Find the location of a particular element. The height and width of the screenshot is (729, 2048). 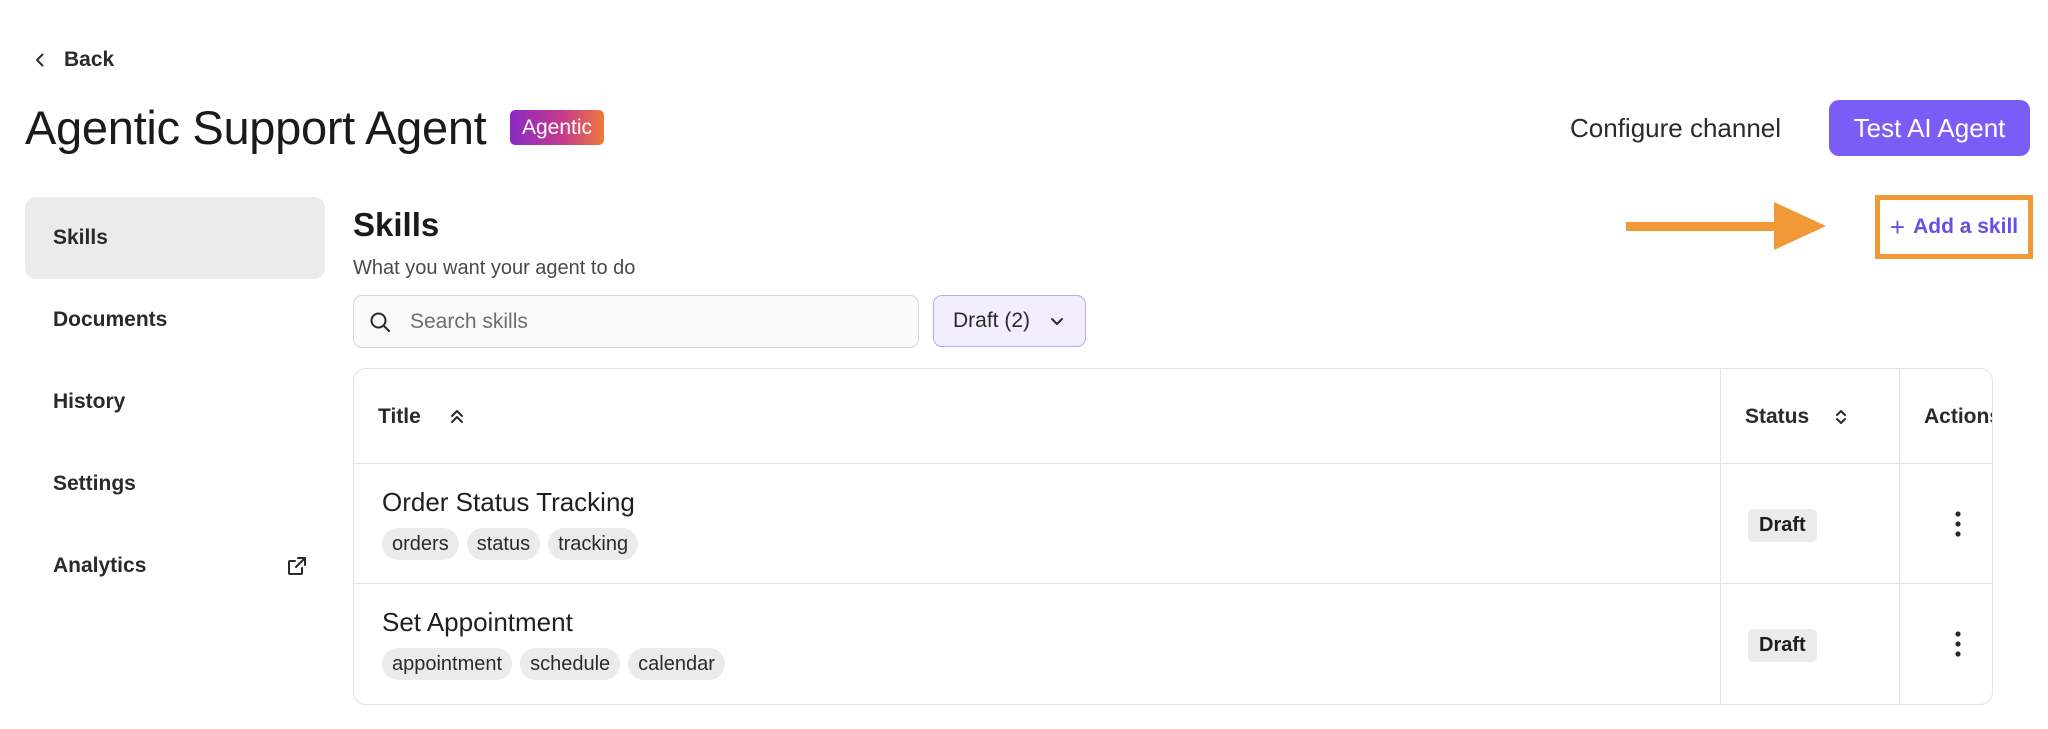

column-header-actions: Actions is located at coordinates (1958, 416).